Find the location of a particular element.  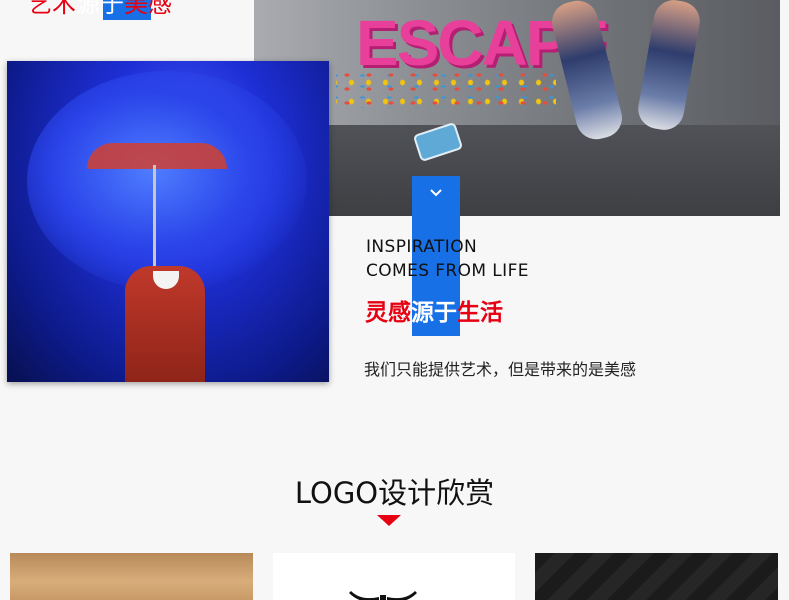

horn-logo-icon is located at coordinates (383, 595).